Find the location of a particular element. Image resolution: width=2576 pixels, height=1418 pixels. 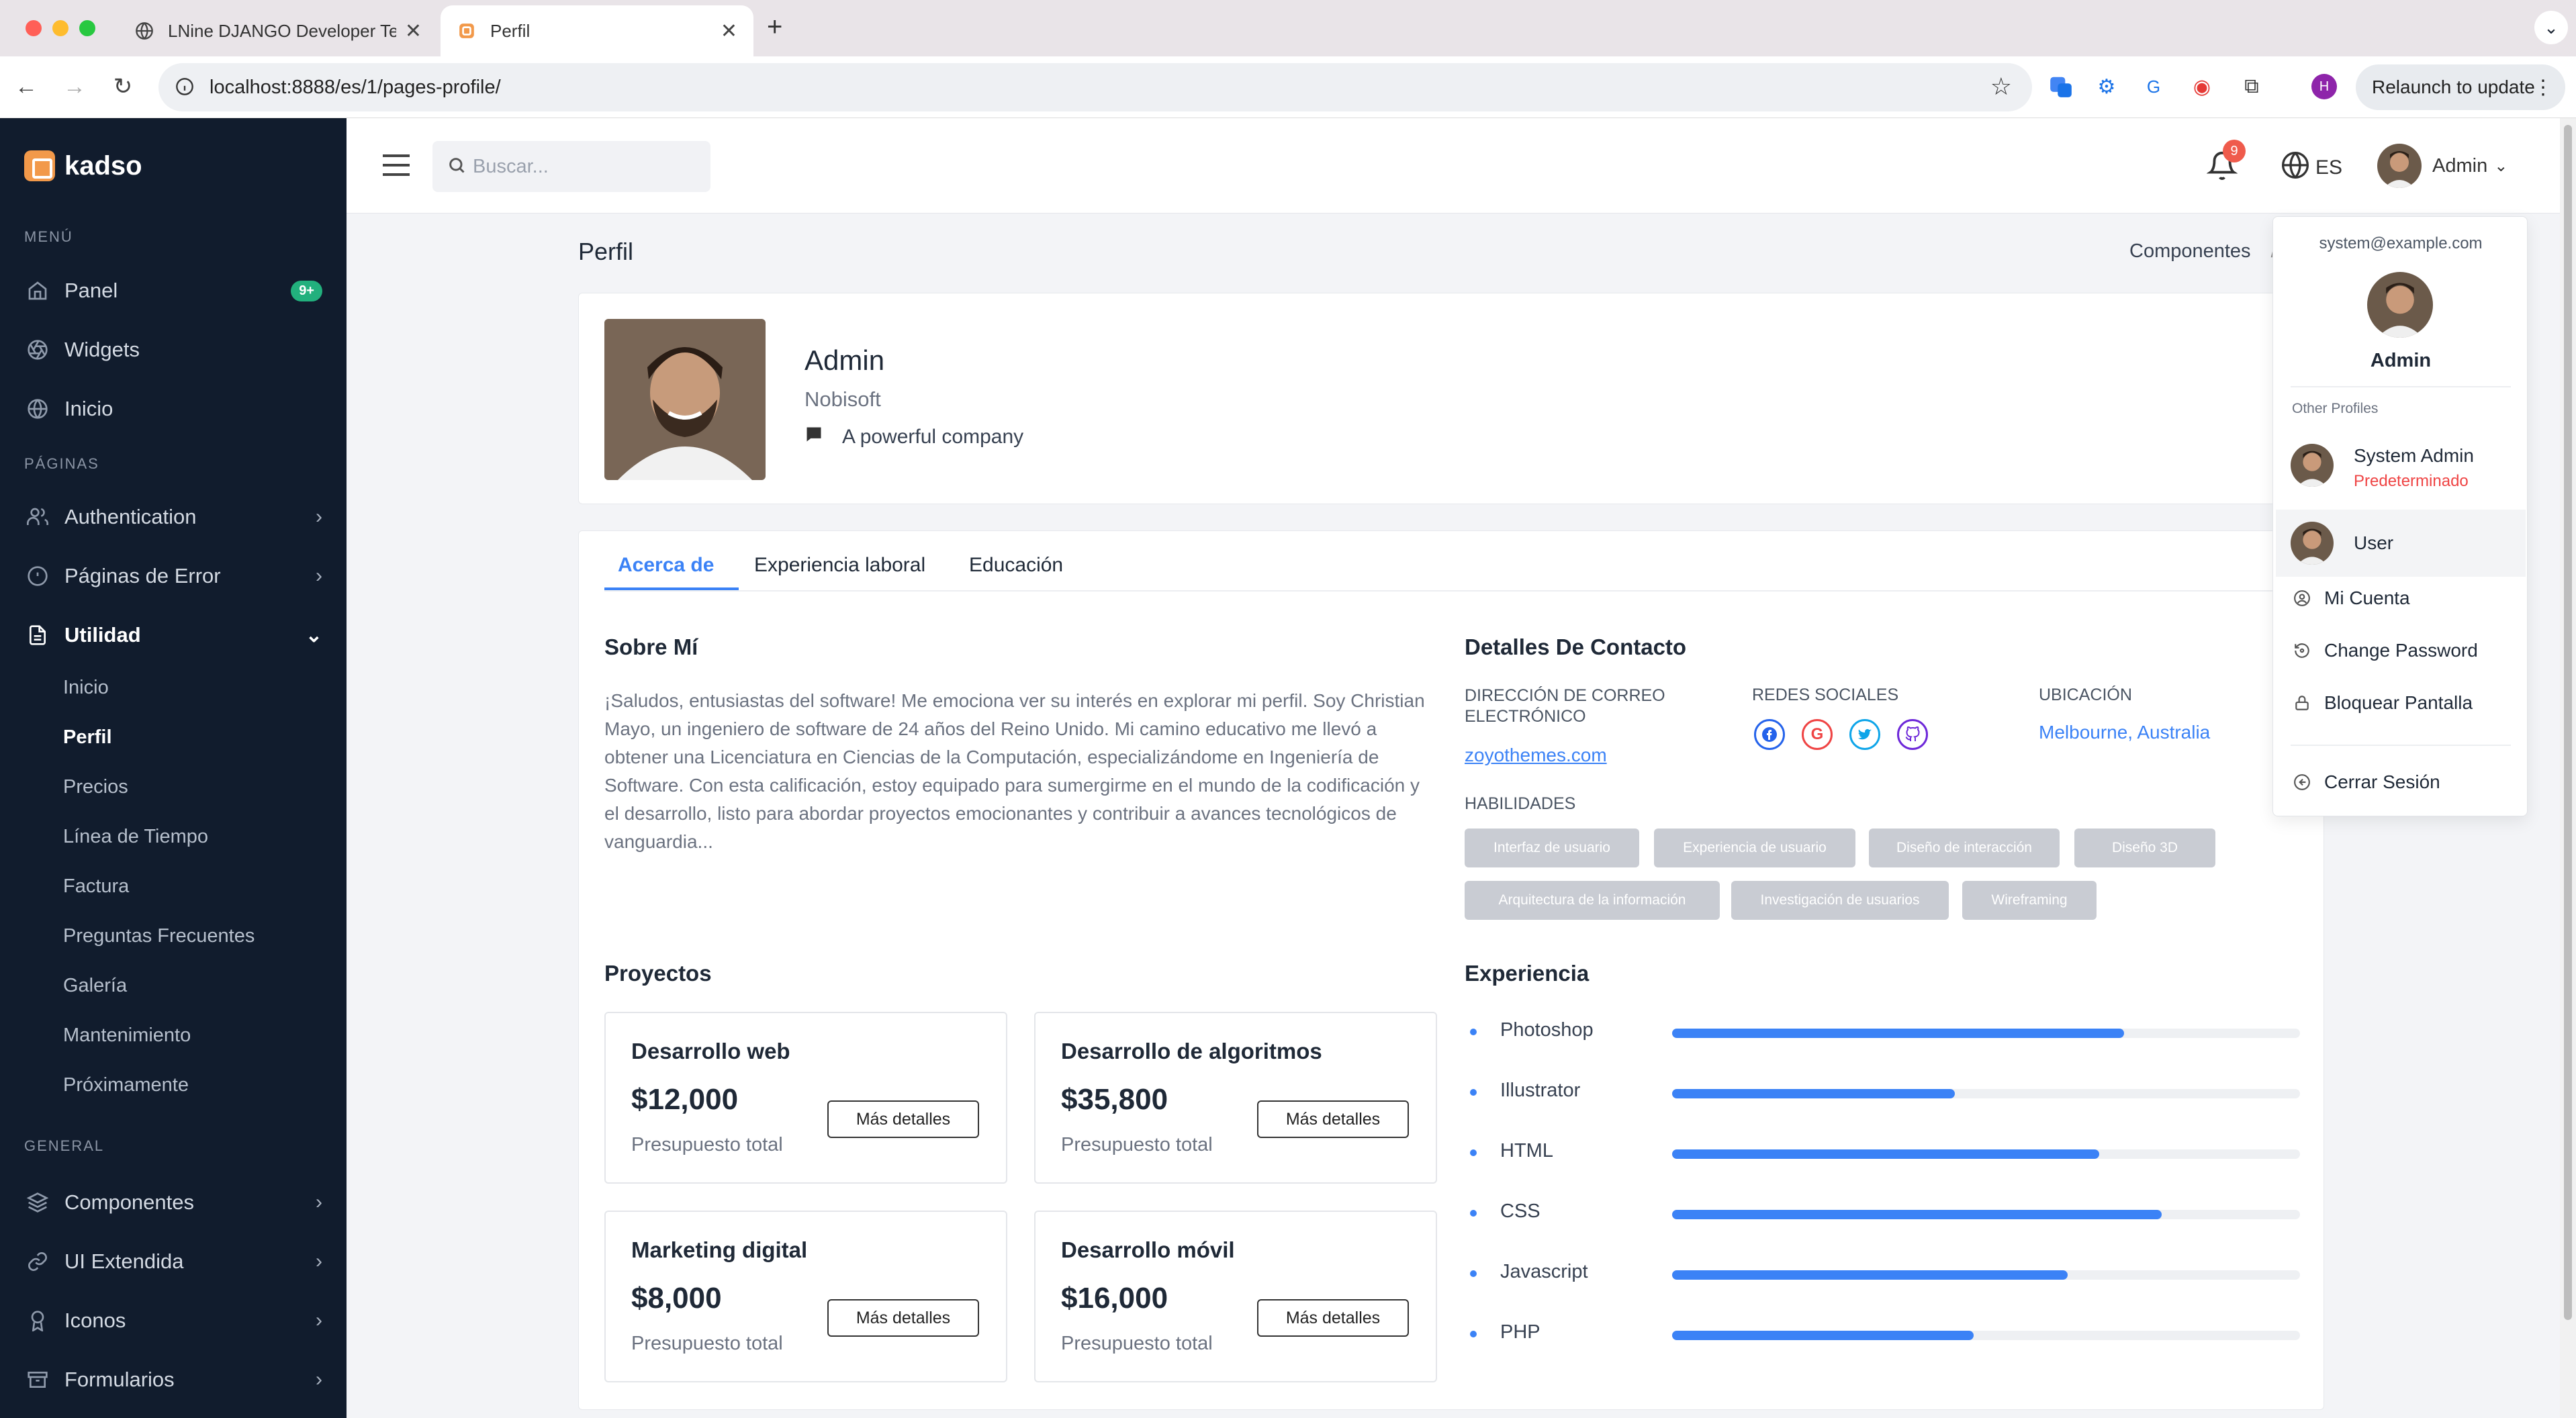

sidebar-sub-faq: Preguntas Frecuentes is located at coordinates (159, 936).